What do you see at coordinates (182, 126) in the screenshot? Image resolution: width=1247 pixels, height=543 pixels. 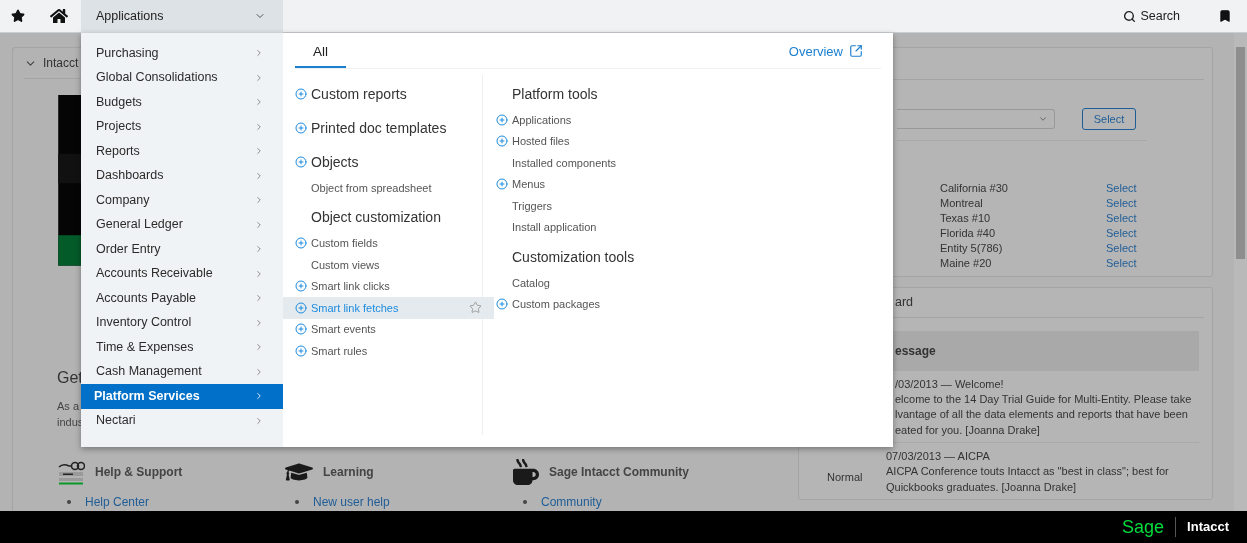 I see `menu-item: Projects` at bounding box center [182, 126].